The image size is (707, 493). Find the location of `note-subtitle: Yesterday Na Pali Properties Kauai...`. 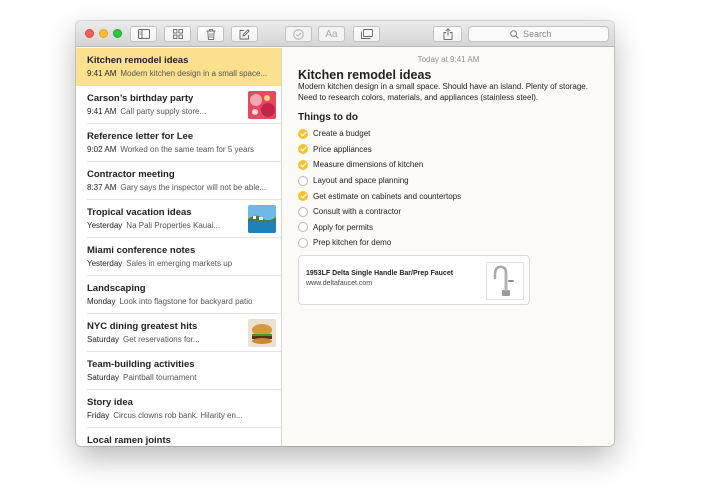

note-subtitle: Yesterday Na Pali Properties Kauai... is located at coordinates (167, 225).